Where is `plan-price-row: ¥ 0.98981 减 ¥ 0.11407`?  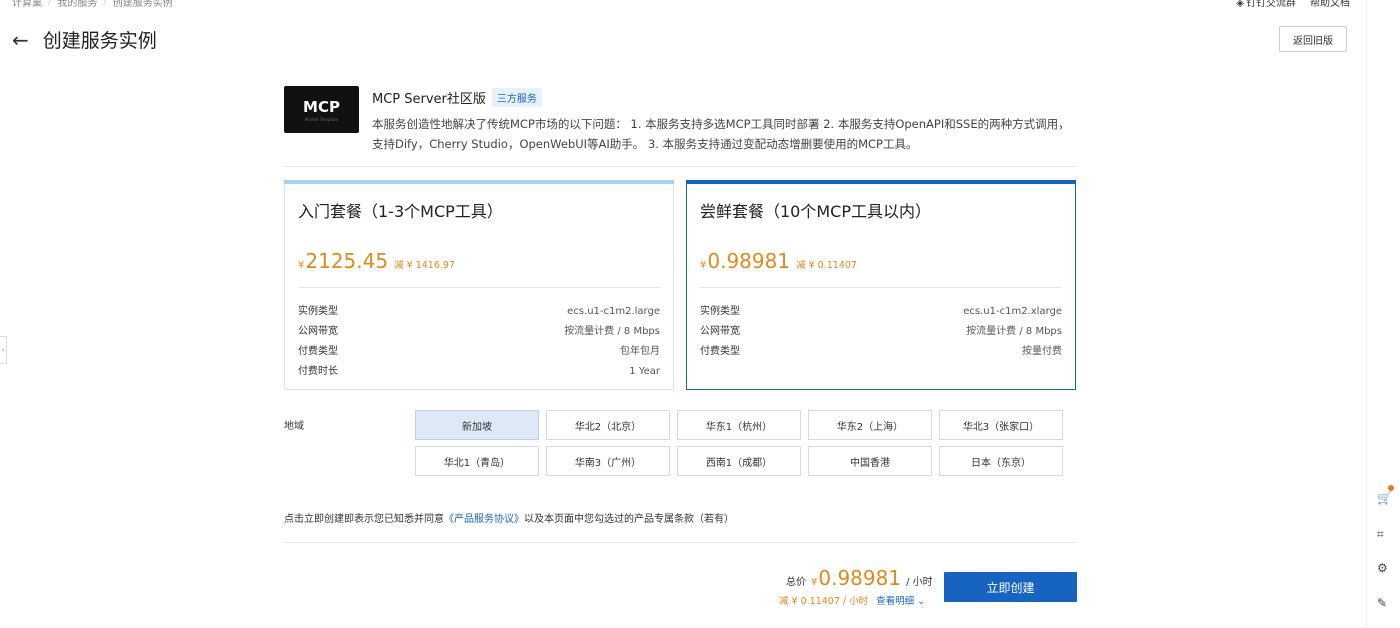 plan-price-row: ¥ 0.98981 减 ¥ 0.11407 is located at coordinates (778, 261).